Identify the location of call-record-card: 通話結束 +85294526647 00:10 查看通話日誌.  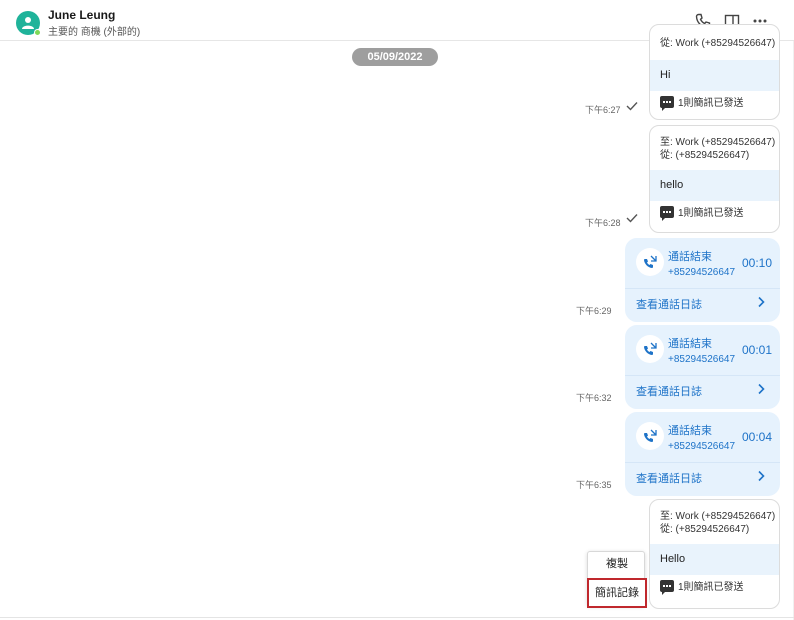
(702, 280).